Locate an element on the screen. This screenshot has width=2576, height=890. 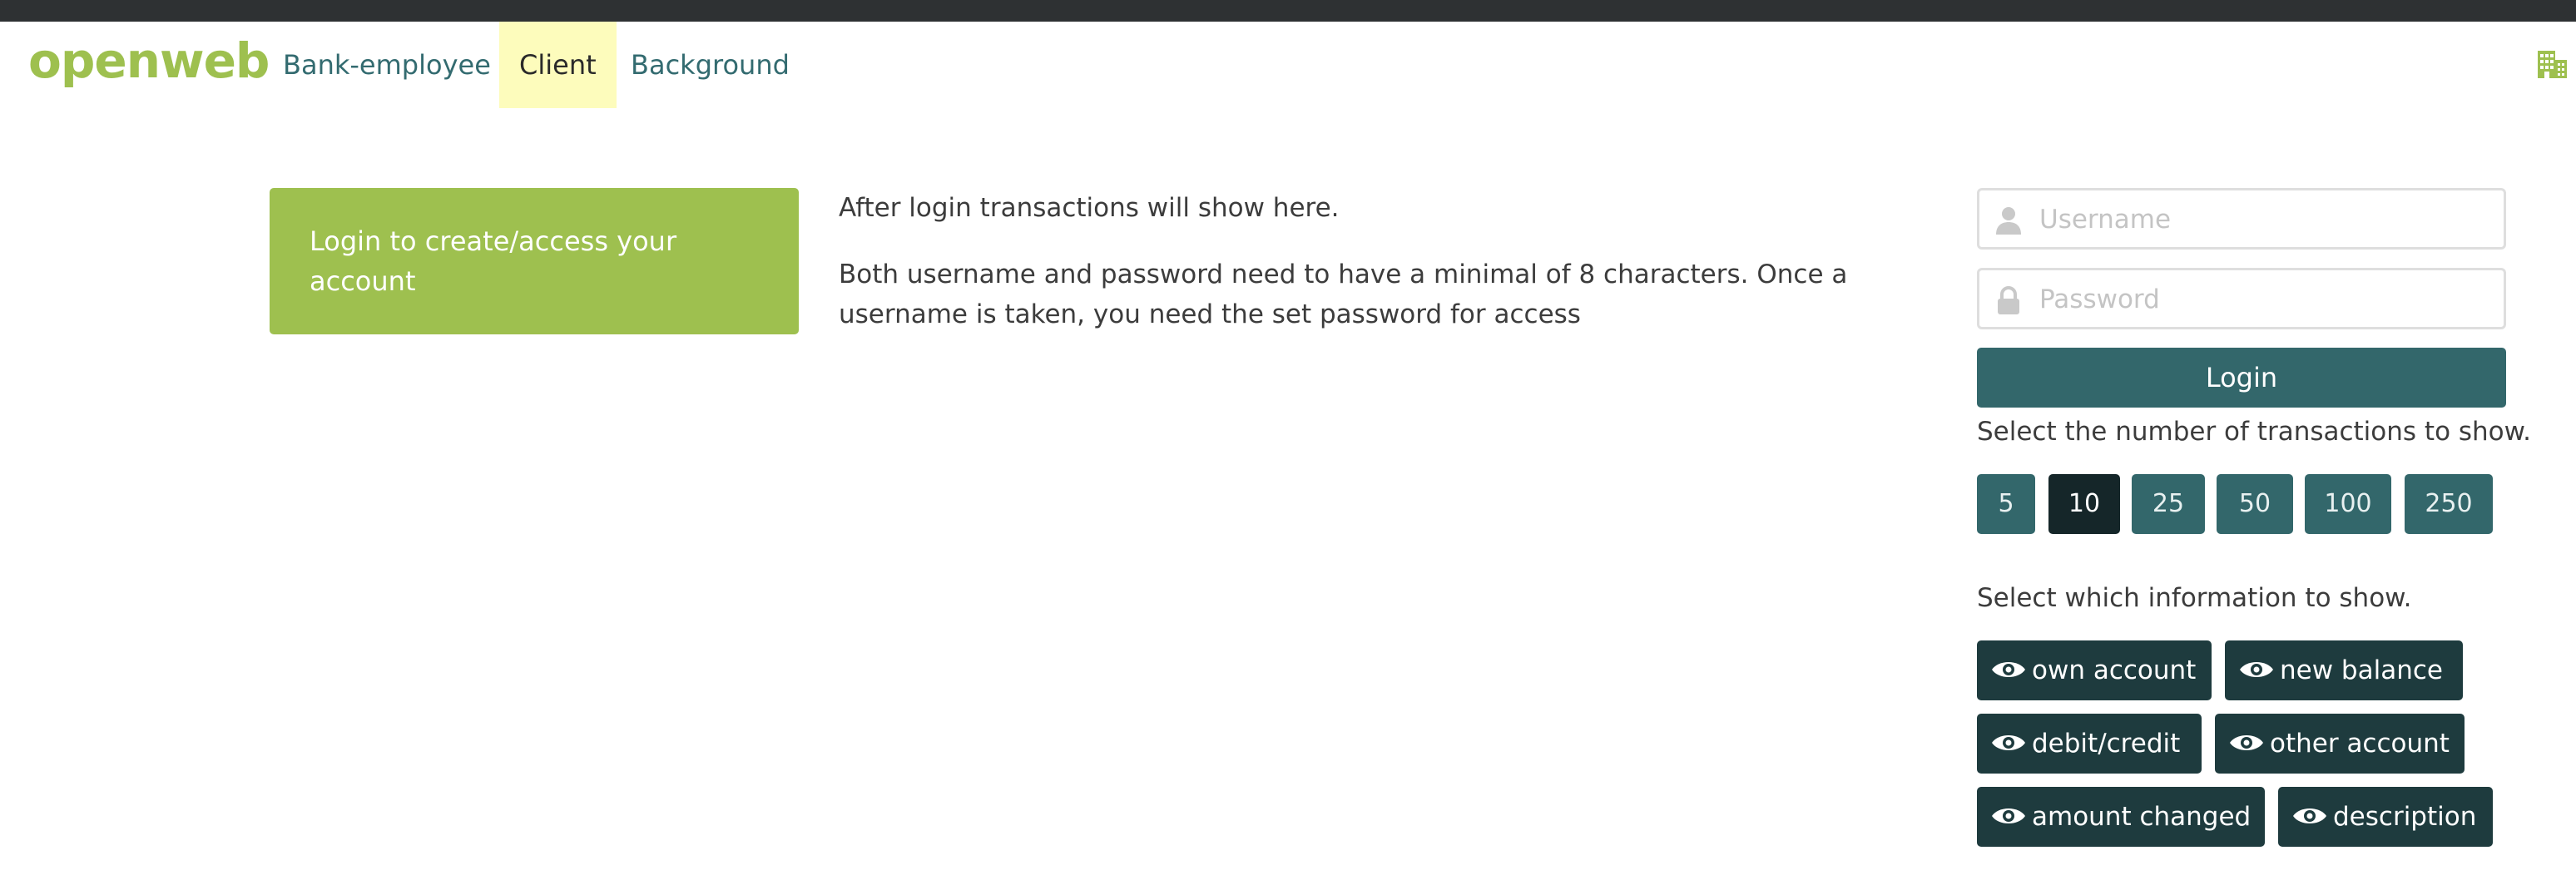
toggle-debit-credit-button: debit/credit is located at coordinates (2090, 744).